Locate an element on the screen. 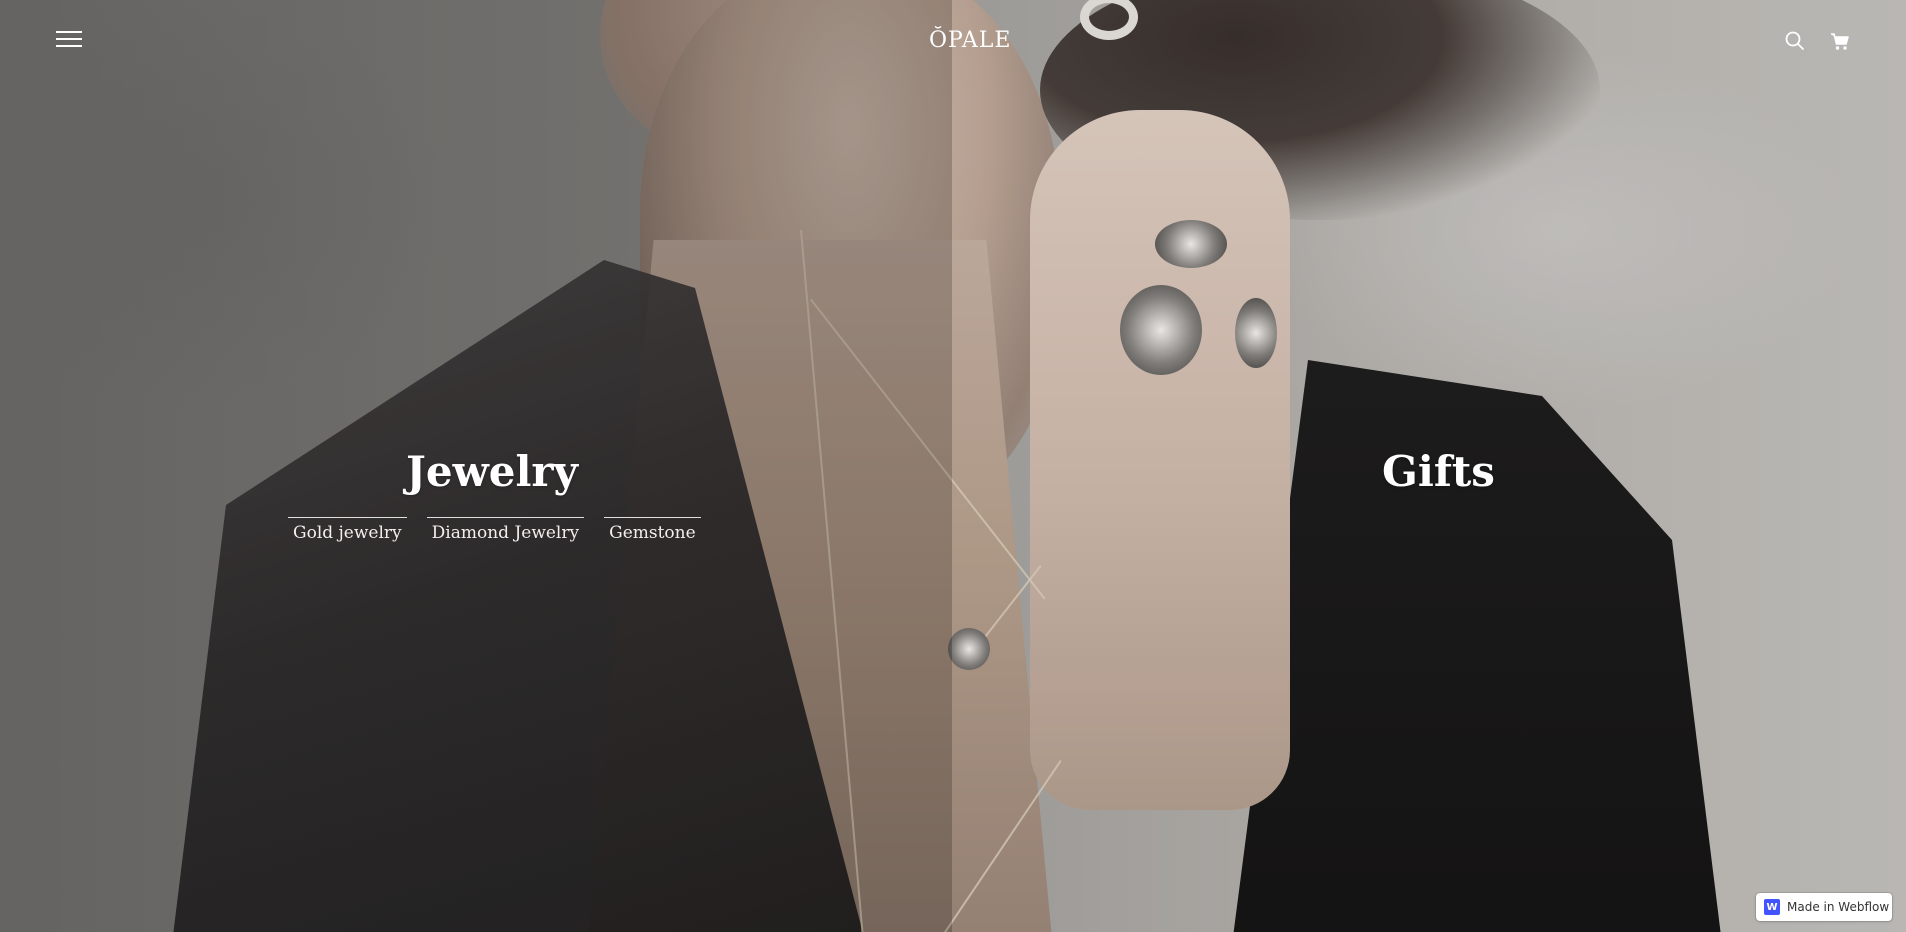 The image size is (1906, 932). hamburger-icon is located at coordinates (69, 39).